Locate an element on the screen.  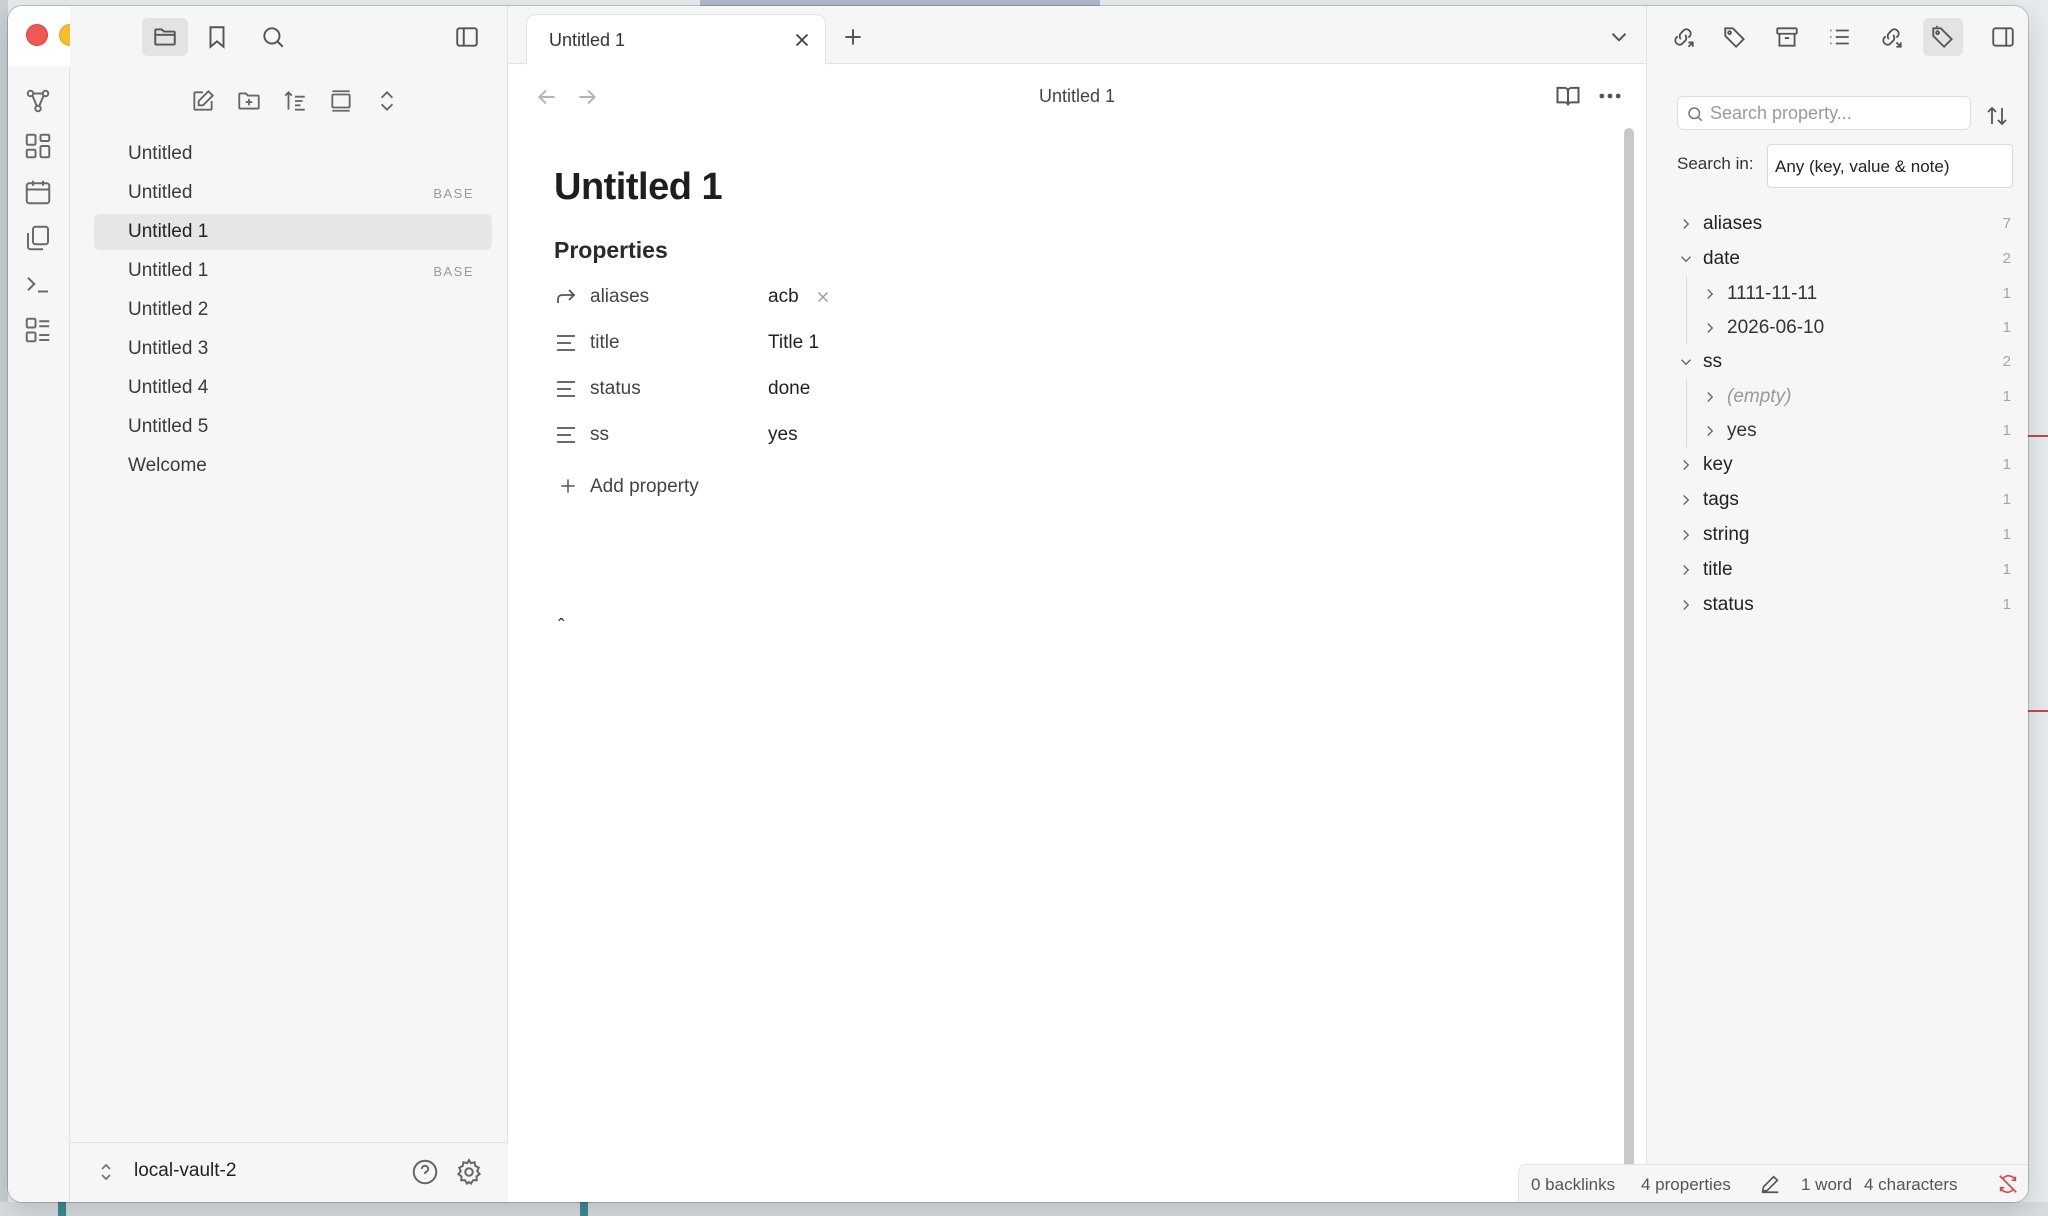
editor-scrollbar is located at coordinates (1629, 648).